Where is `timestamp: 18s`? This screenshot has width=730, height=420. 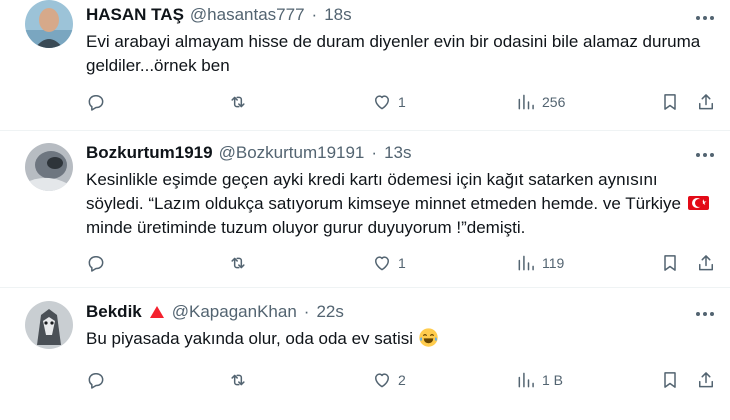
timestamp: 18s is located at coordinates (337, 15).